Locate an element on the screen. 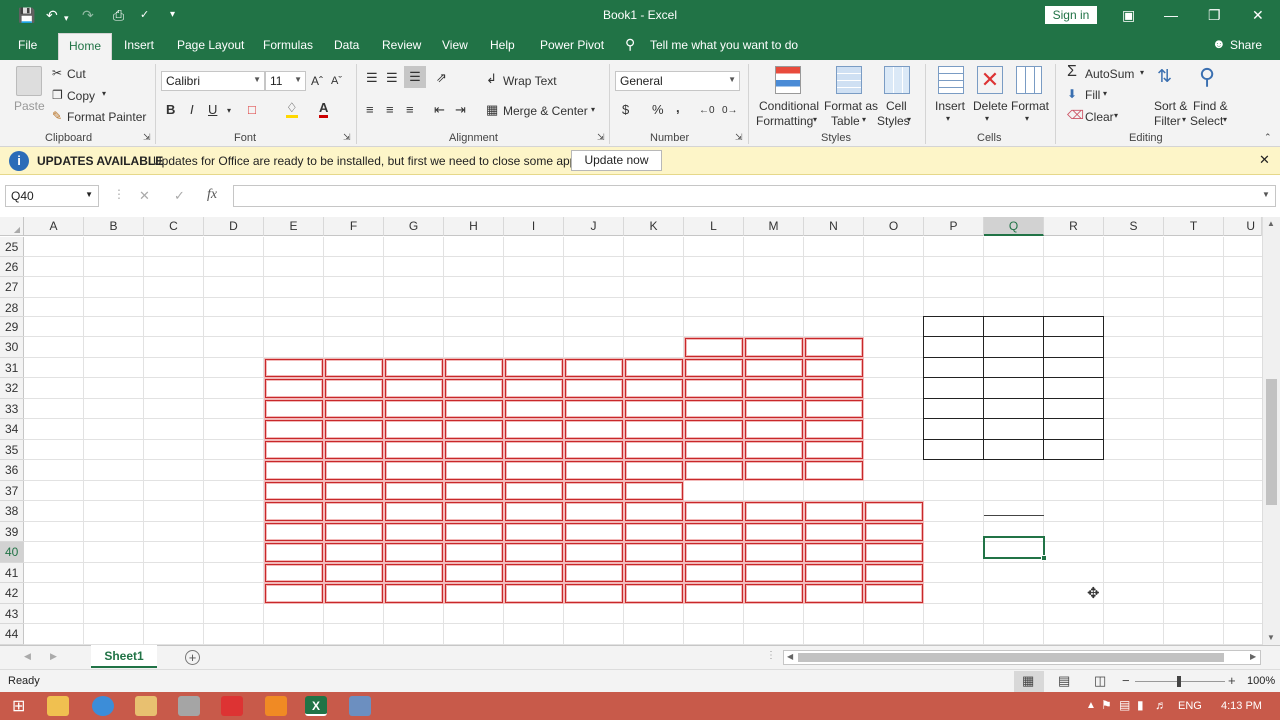 This screenshot has width=1280, height=720. row-header-36: 36 is located at coordinates (12, 470).